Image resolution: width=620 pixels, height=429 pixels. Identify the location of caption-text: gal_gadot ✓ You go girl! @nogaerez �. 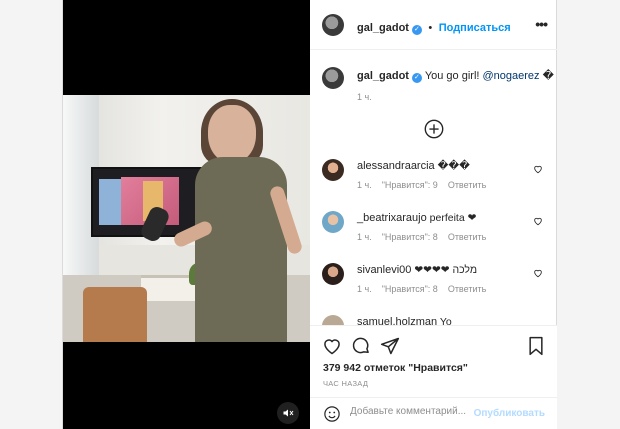
(455, 76).